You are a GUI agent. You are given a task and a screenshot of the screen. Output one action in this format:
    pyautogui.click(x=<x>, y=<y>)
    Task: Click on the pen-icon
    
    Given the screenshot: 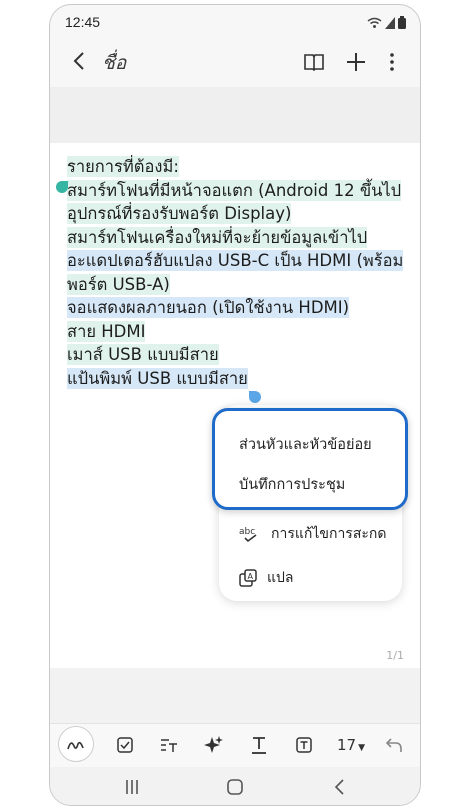 What is the action you would take?
    pyautogui.click(x=75, y=745)
    